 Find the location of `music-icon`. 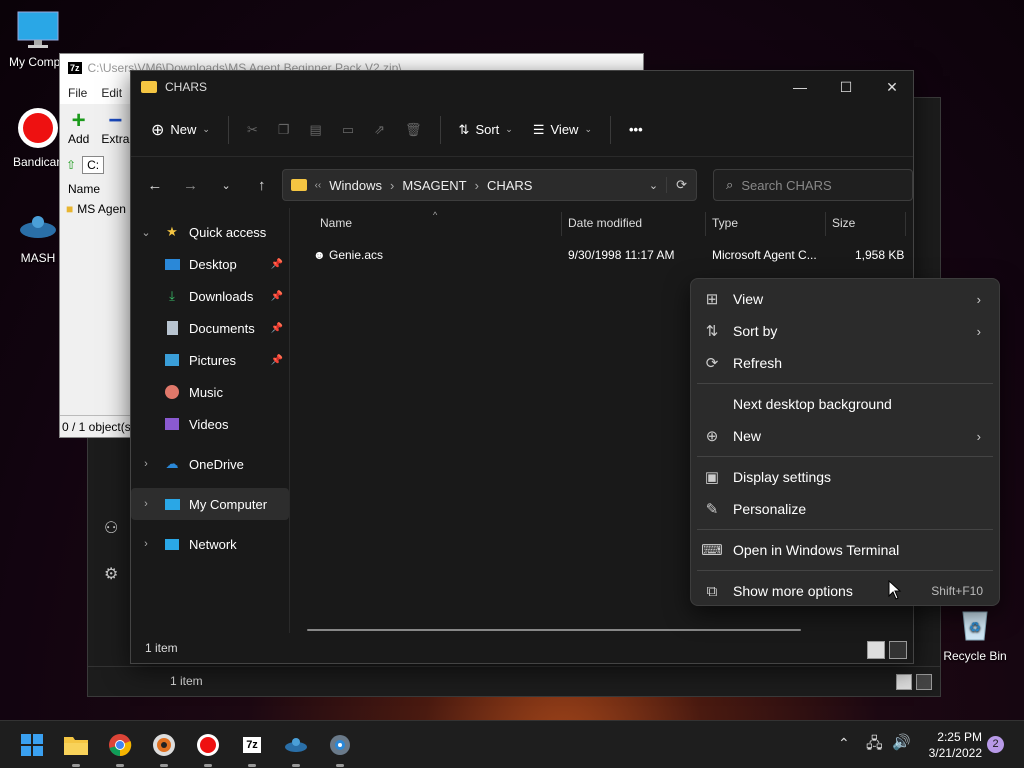

music-icon is located at coordinates (172, 392).